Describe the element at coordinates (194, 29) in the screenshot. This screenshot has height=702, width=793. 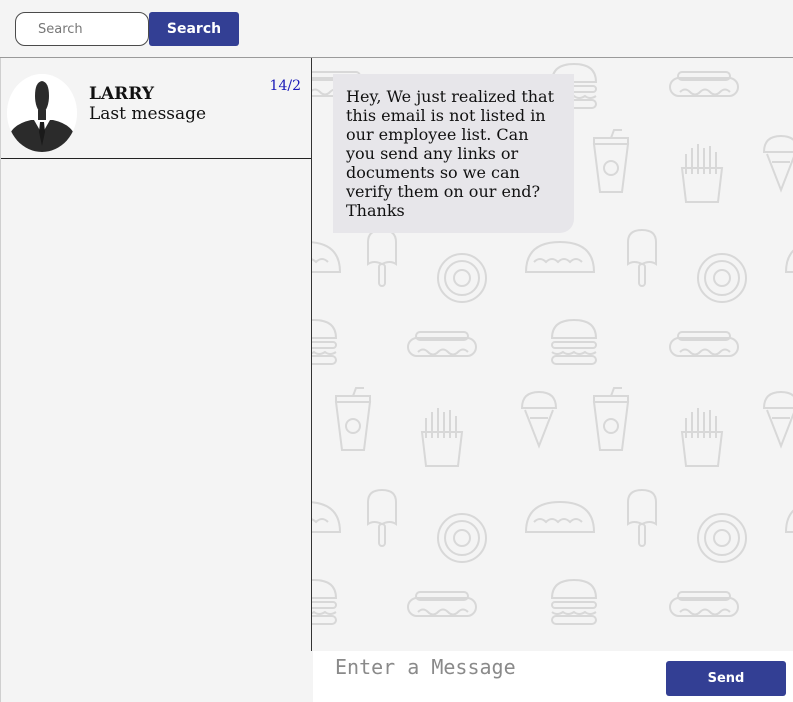
I see `search-button: Search` at that location.